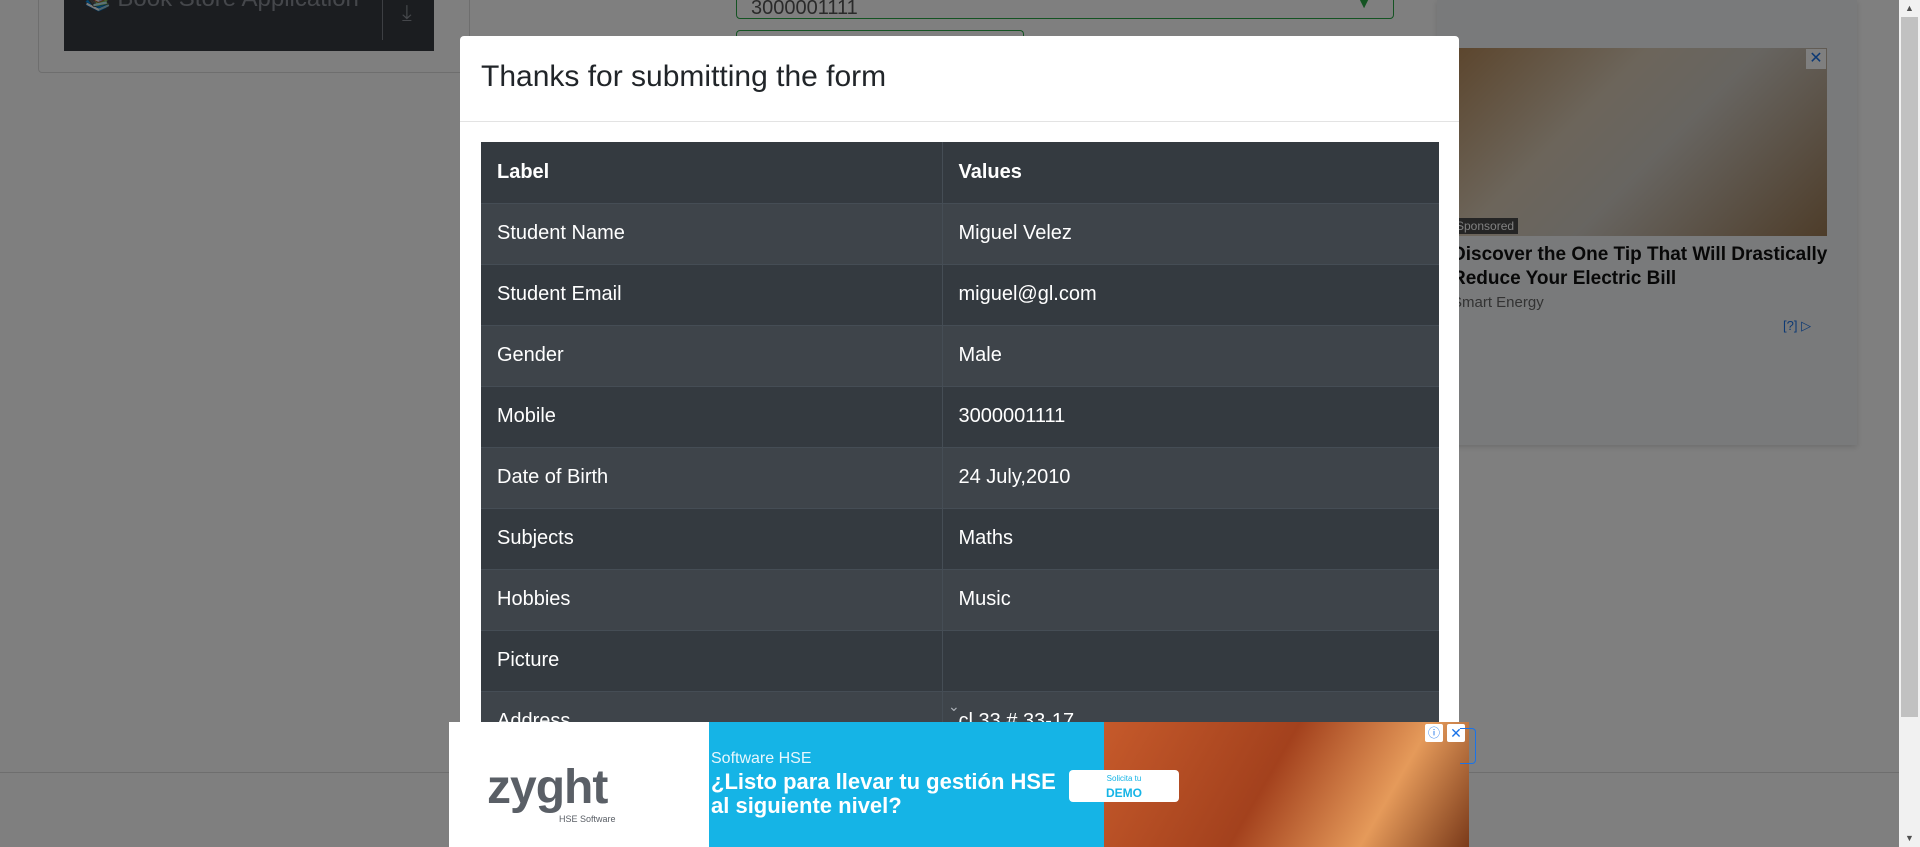 The height and width of the screenshot is (847, 1920). What do you see at coordinates (712, 660) in the screenshot?
I see `row-label: Picture` at bounding box center [712, 660].